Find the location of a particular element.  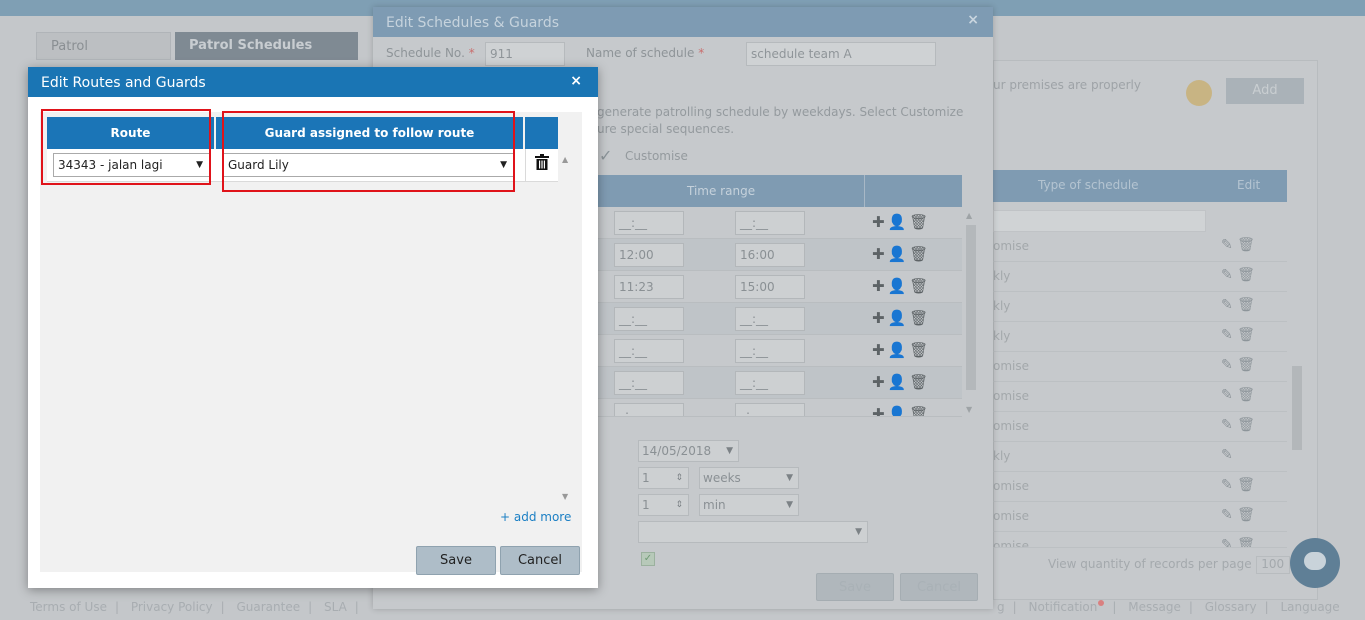

time-from-input: 12:00 is located at coordinates (649, 255).